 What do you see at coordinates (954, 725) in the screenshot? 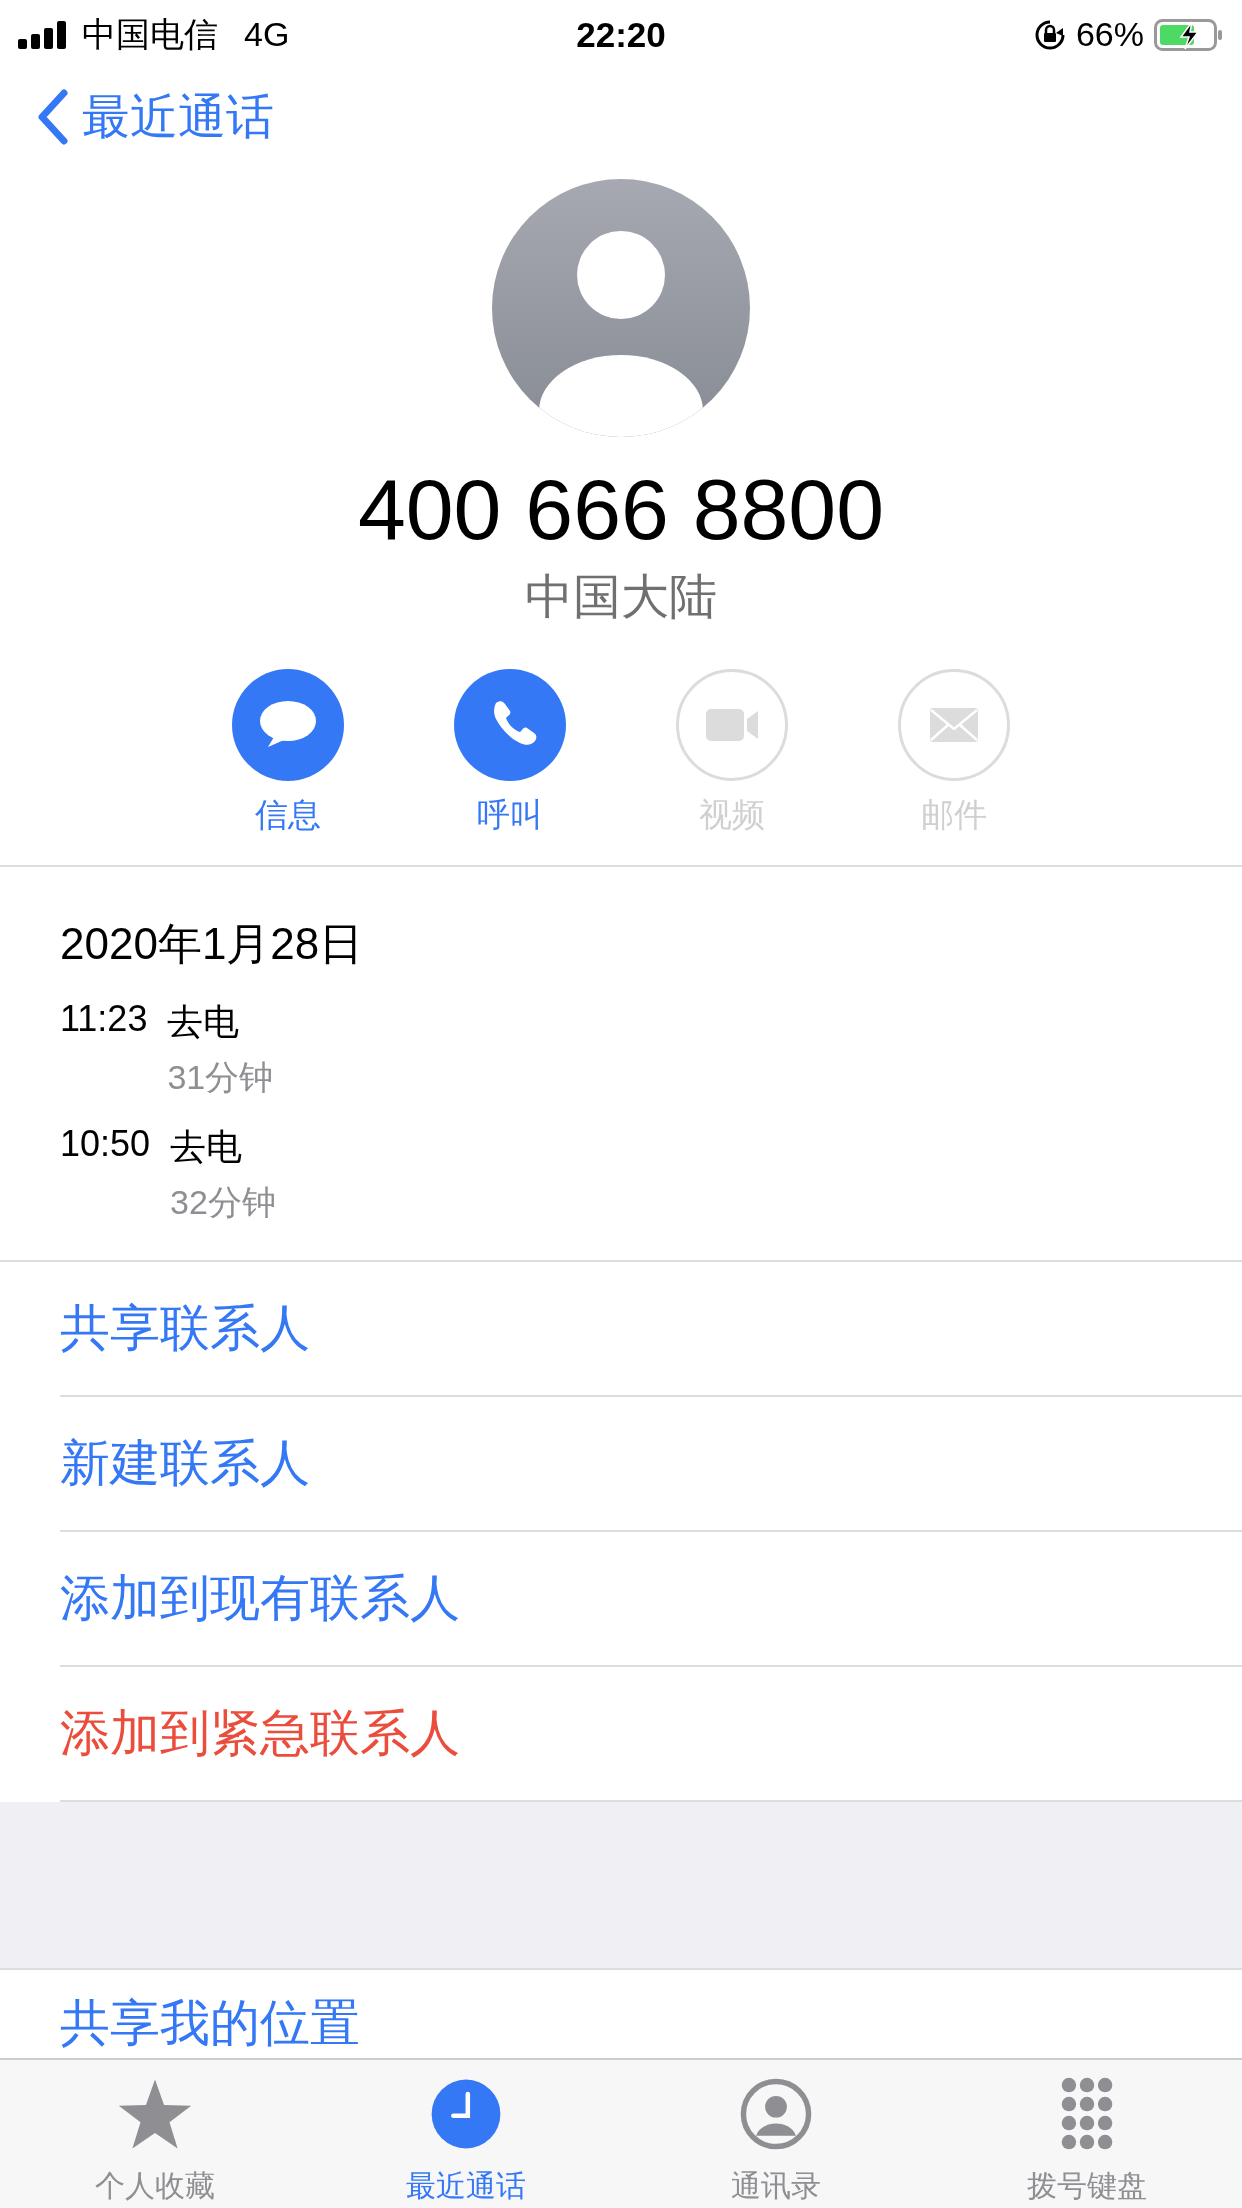
I see `envelope-icon` at bounding box center [954, 725].